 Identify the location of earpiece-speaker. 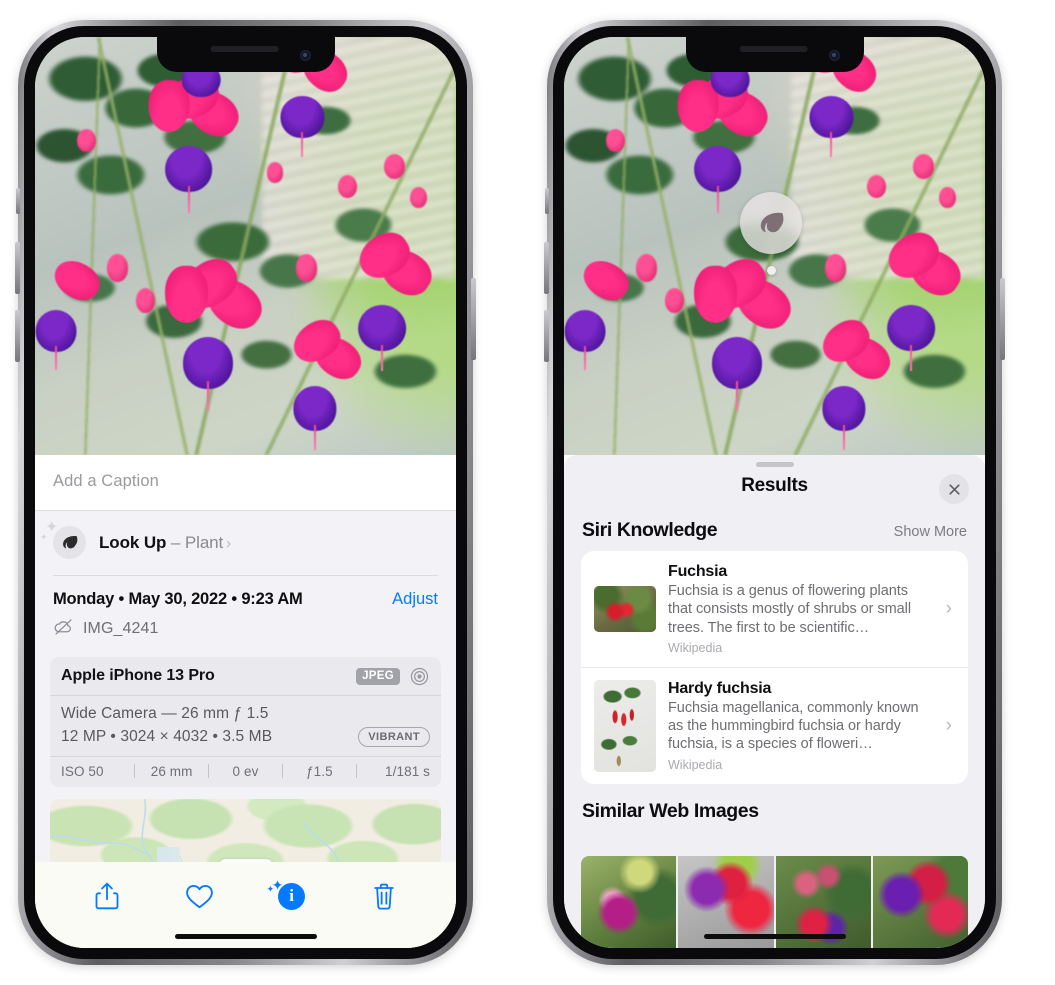
(244, 49).